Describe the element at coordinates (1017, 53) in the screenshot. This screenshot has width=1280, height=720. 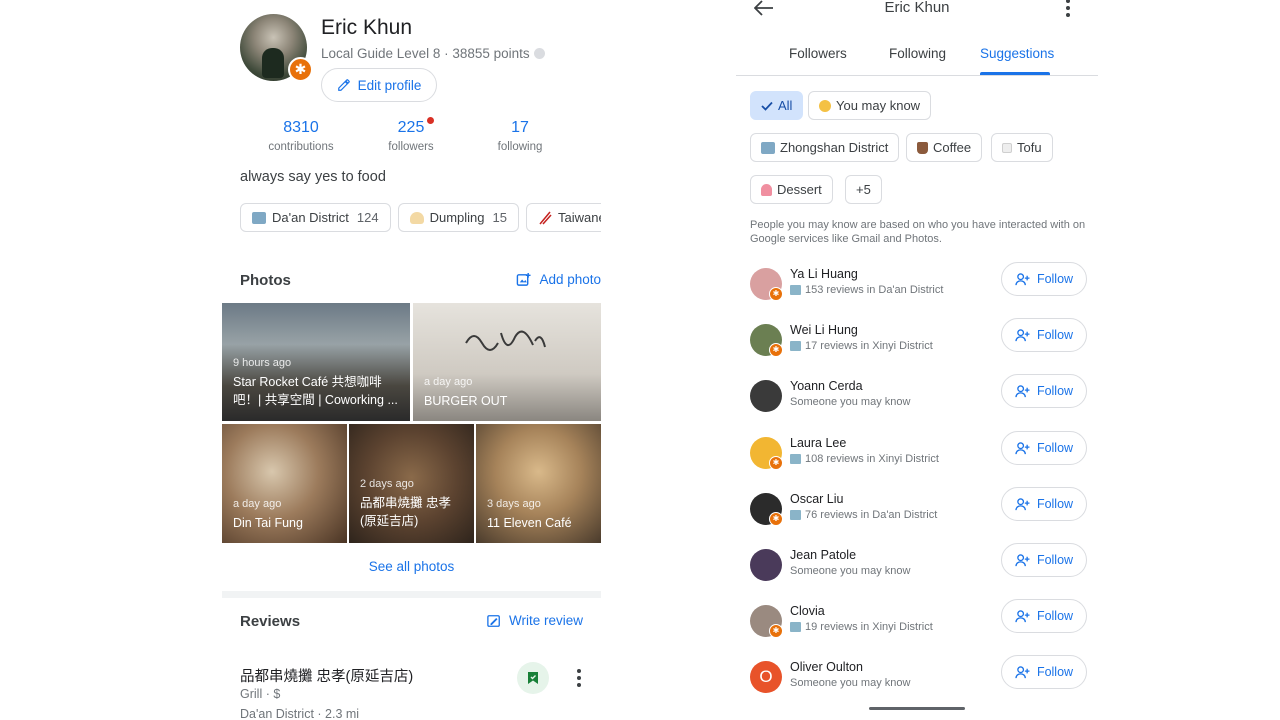
I see `tab-suggestions: Suggestions` at that location.